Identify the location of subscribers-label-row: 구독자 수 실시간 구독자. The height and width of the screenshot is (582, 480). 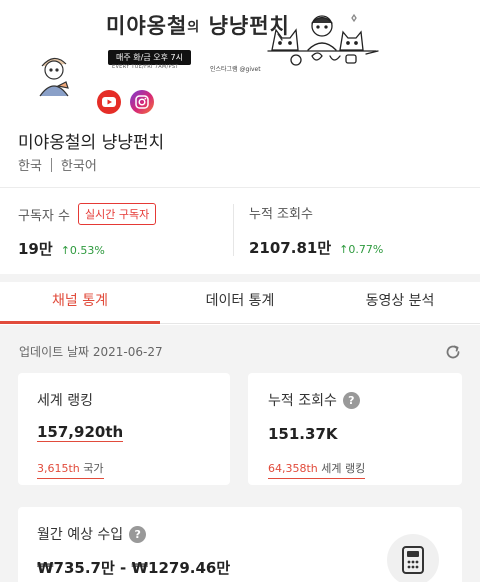
(87, 214).